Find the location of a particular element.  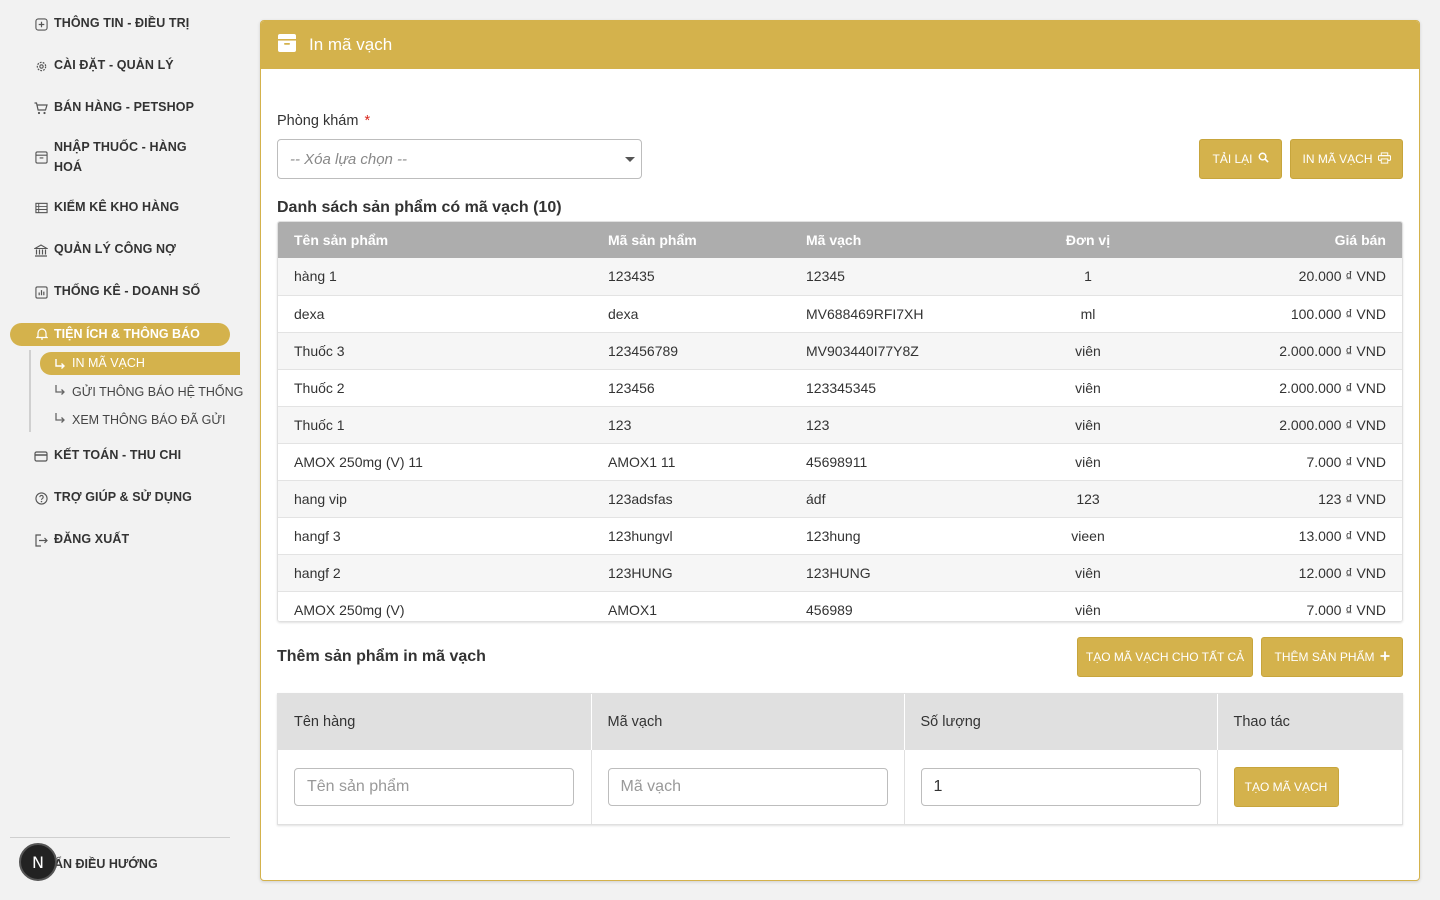

nav-label-line2: HOÁ is located at coordinates (68, 167).